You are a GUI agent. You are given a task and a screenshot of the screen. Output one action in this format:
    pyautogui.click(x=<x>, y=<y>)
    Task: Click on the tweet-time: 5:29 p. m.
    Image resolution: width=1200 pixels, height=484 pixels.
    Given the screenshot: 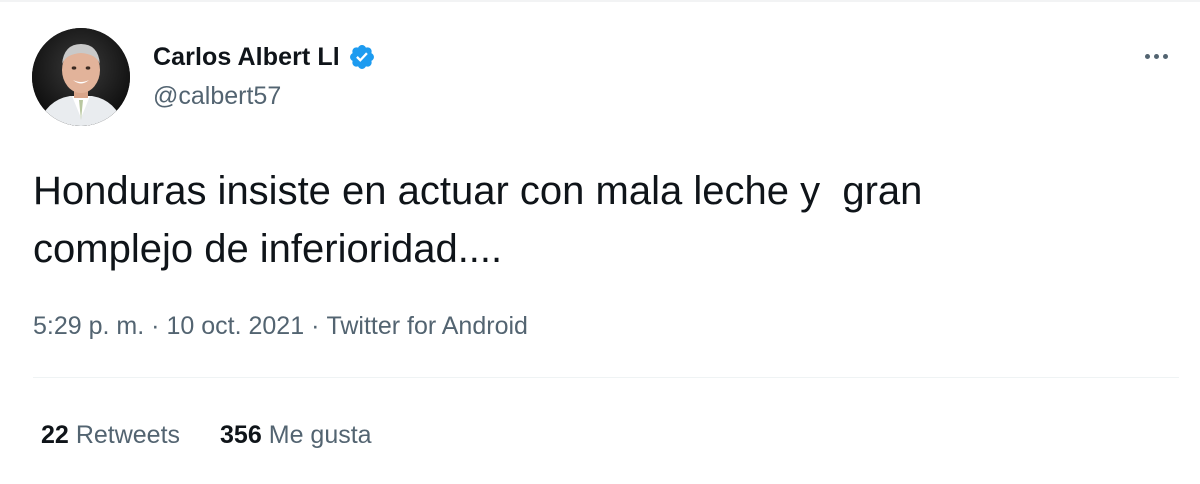 What is the action you would take?
    pyautogui.click(x=88, y=326)
    